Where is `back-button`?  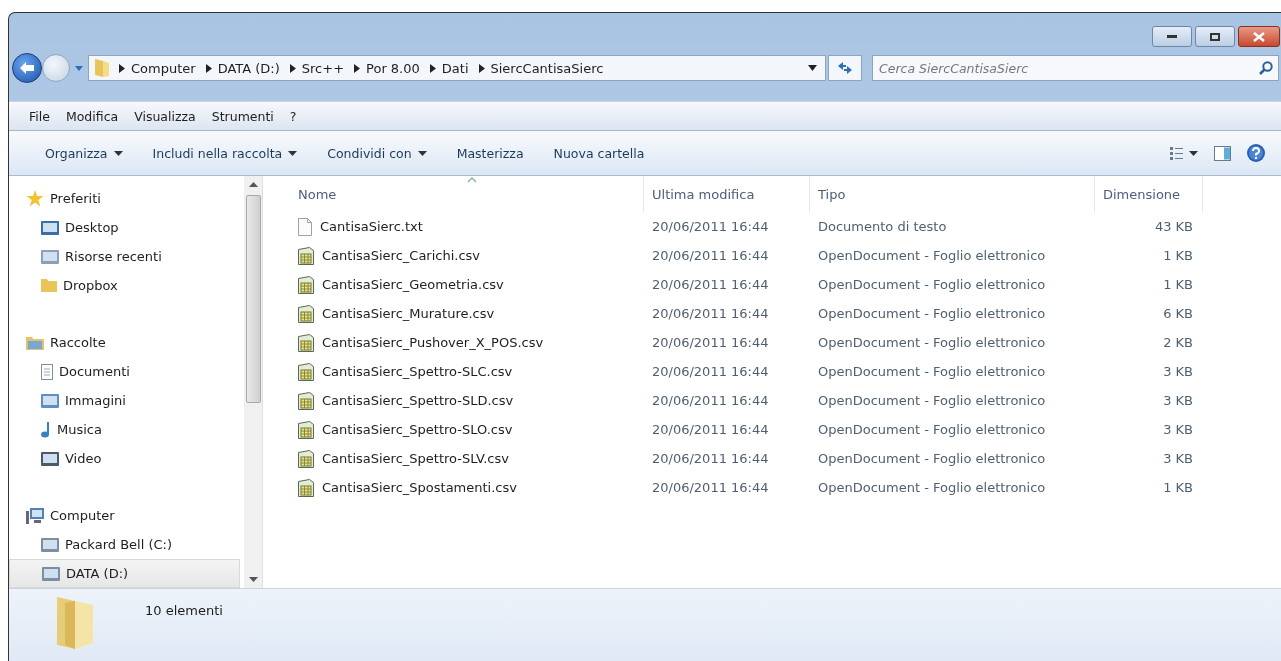 back-button is located at coordinates (27, 68).